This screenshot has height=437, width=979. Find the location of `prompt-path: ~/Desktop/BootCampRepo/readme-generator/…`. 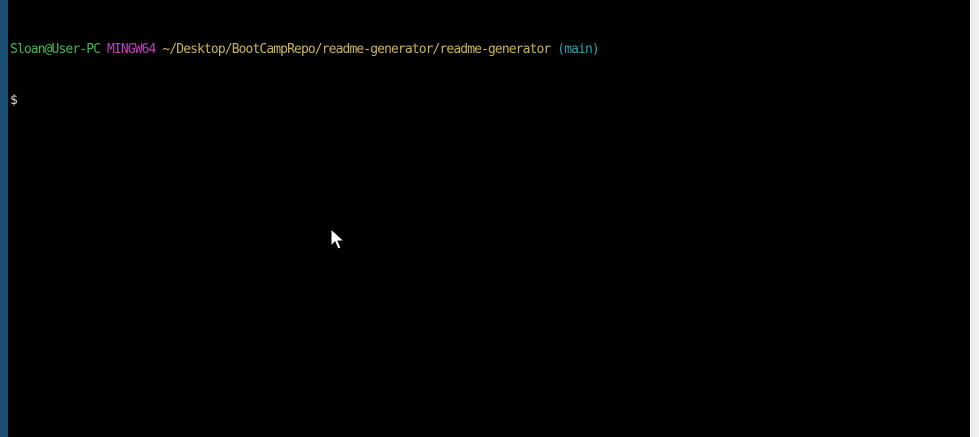

prompt-path: ~/Desktop/BootCampRepo/readme-generator/… is located at coordinates (356, 49).